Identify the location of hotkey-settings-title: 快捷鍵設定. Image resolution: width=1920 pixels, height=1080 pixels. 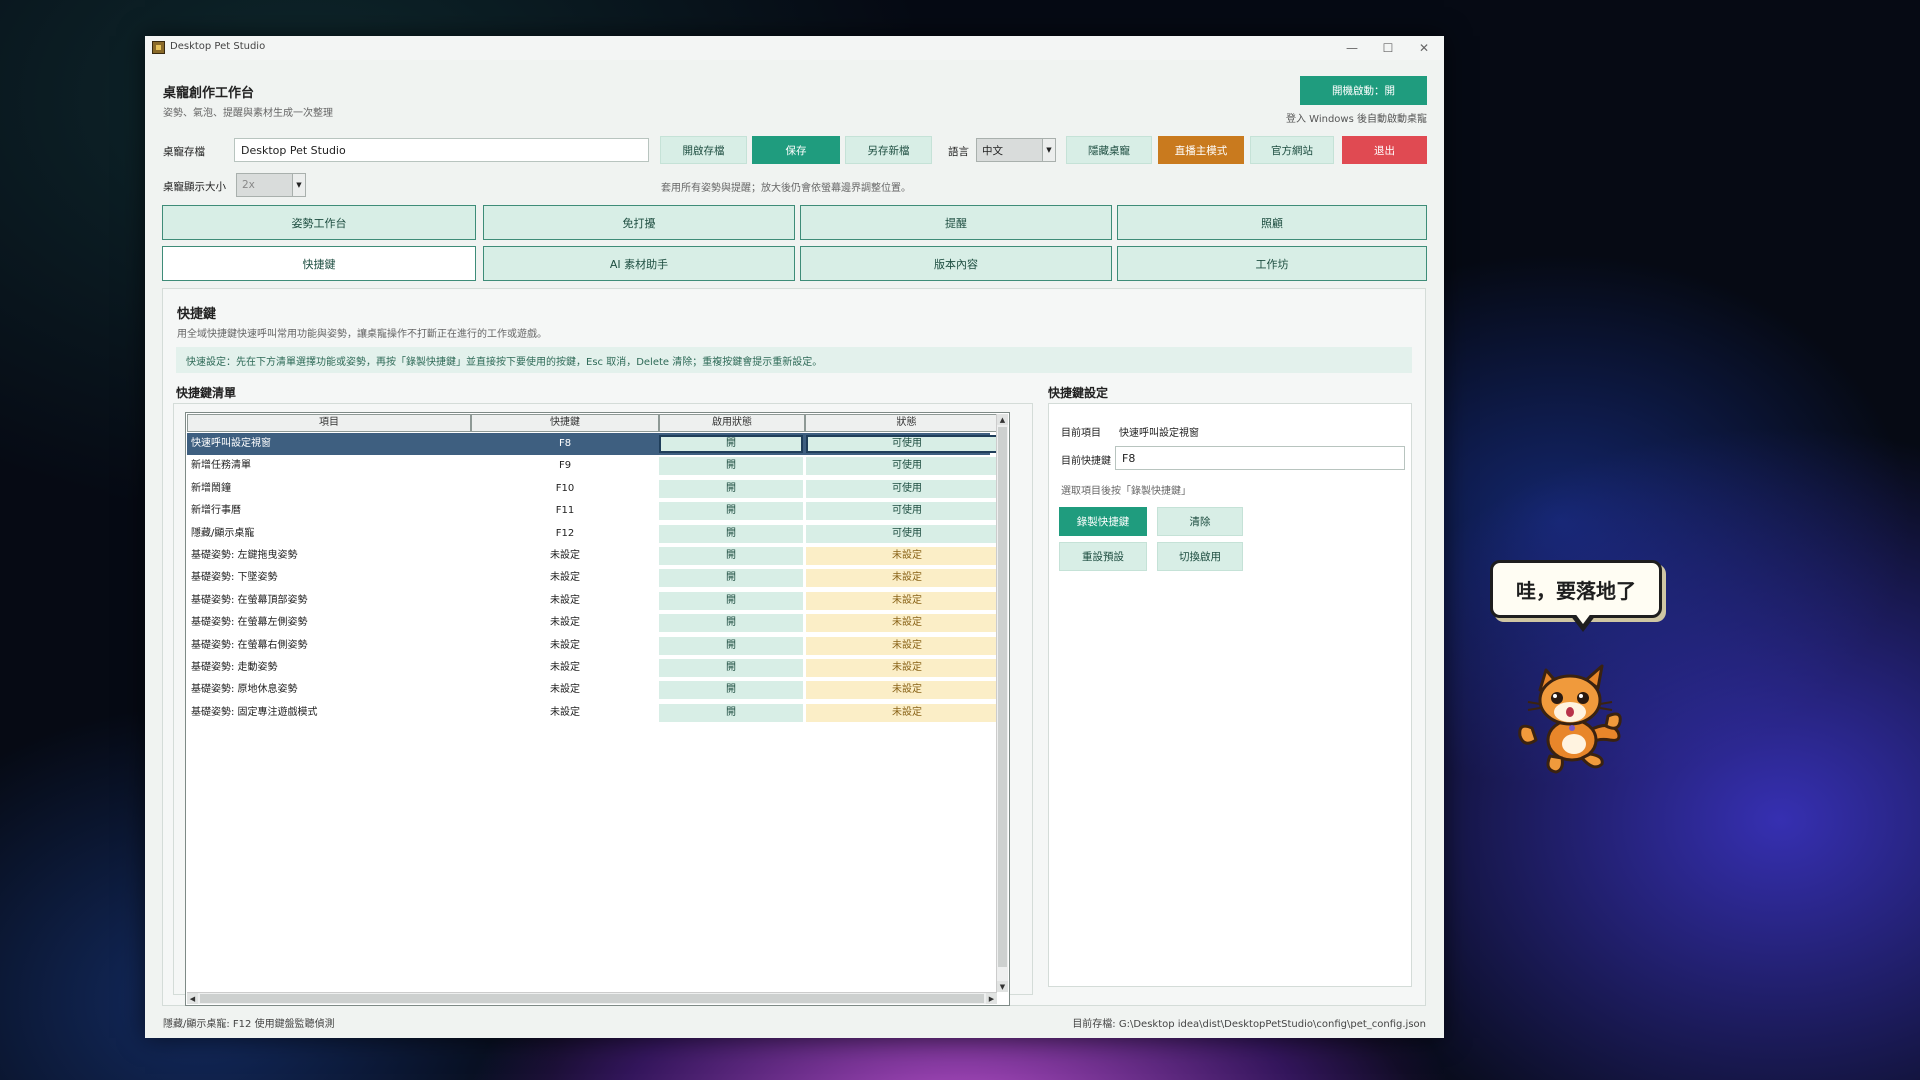
(1078, 393).